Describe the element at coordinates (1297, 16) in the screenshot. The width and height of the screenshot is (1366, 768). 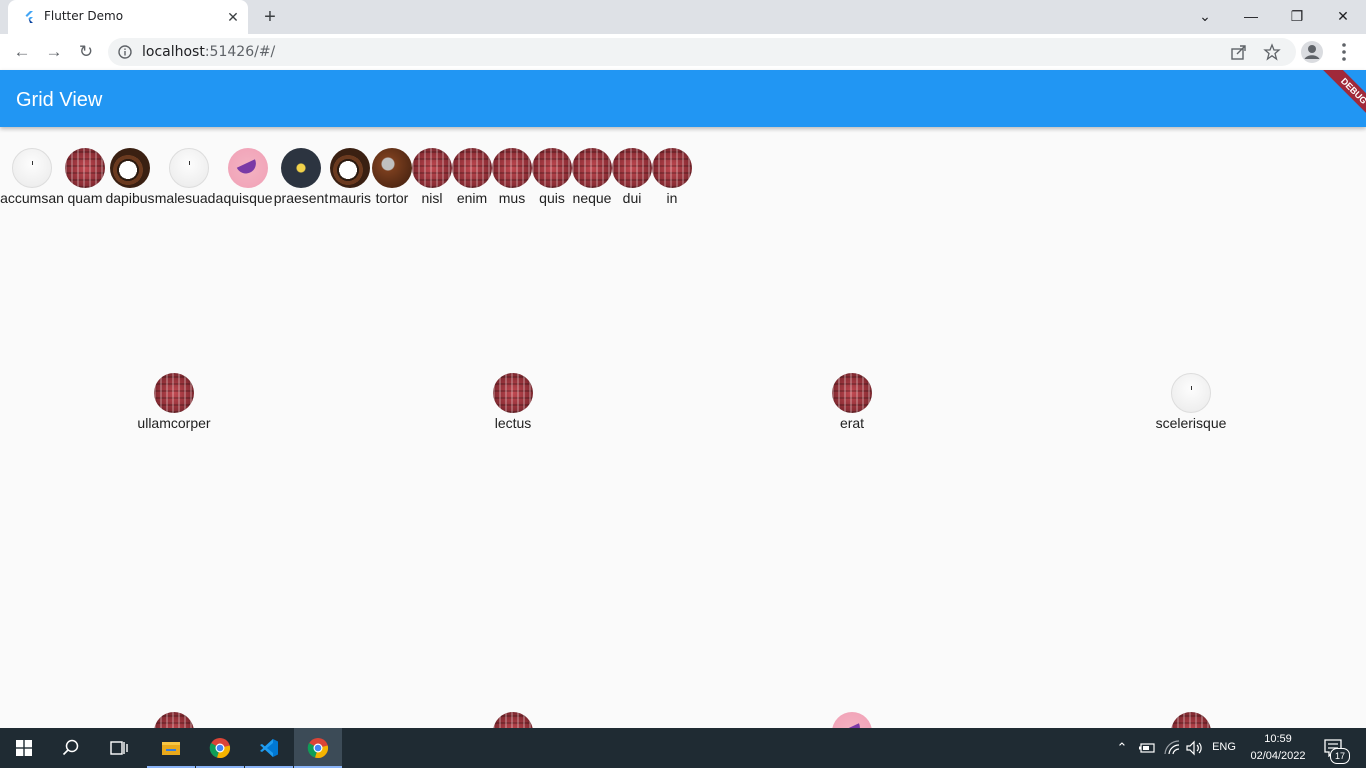
I see `restore-icon: ❐` at that location.